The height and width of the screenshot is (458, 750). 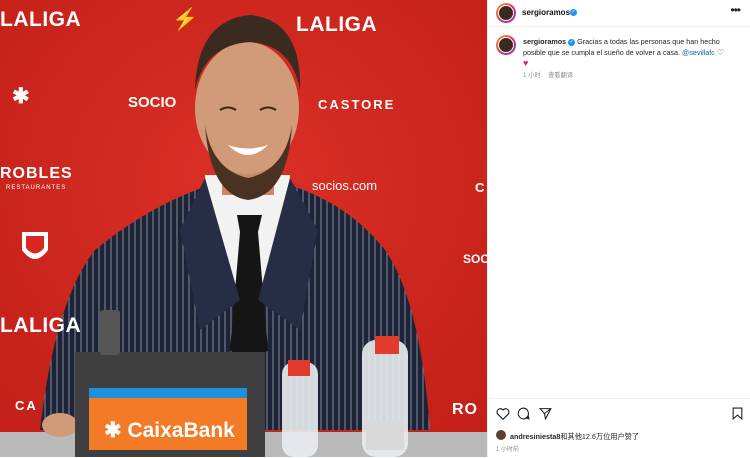 What do you see at coordinates (599, 436) in the screenshot?
I see `liked-by-rest: 和其他12.6万位用户赞了` at bounding box center [599, 436].